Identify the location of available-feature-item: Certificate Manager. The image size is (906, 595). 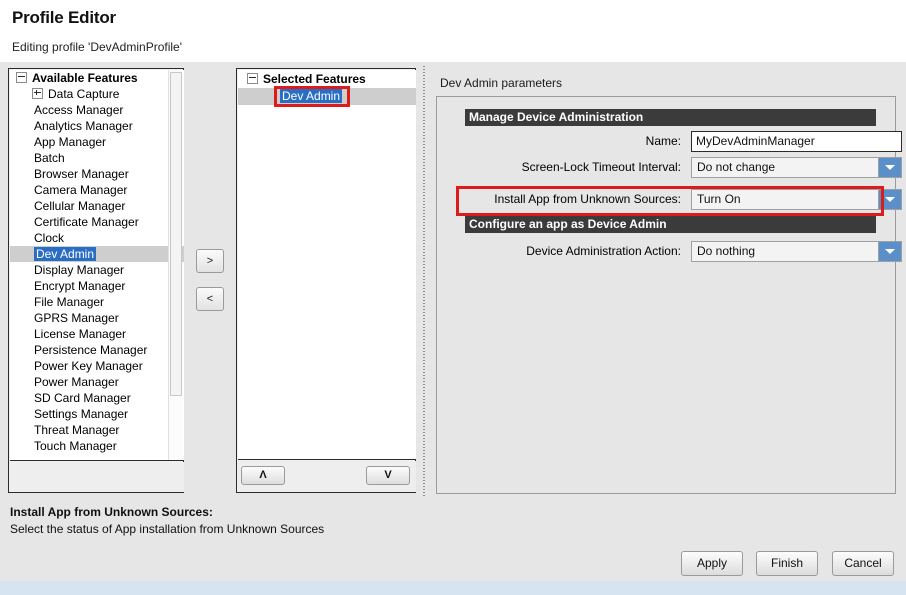
(97, 222).